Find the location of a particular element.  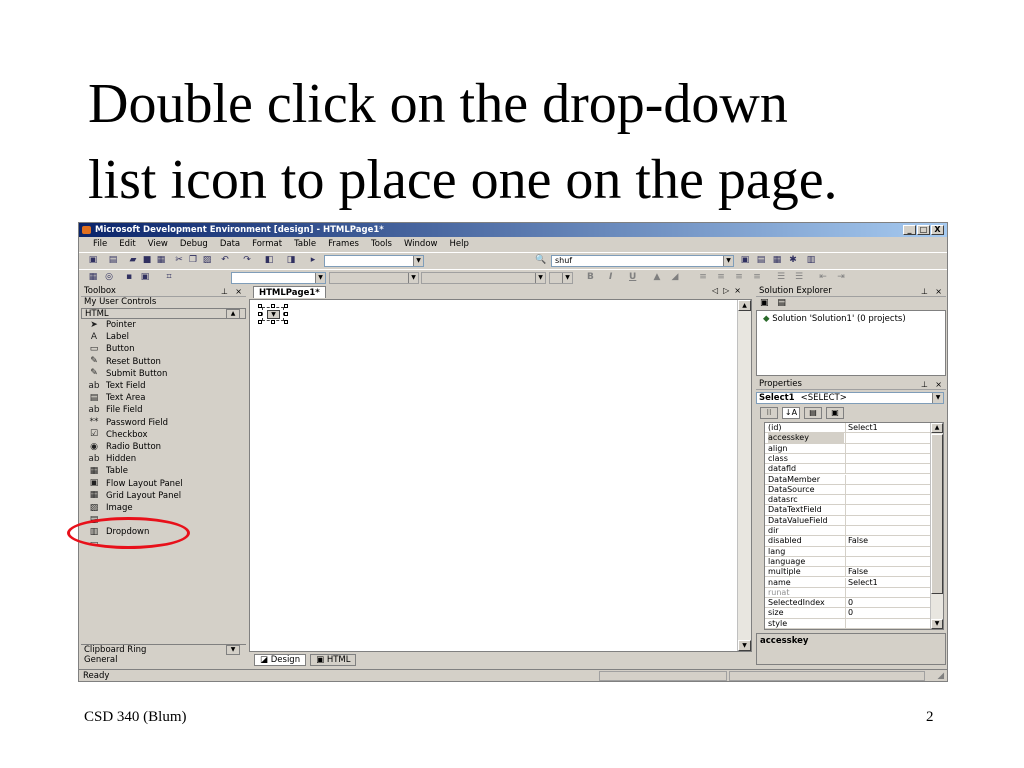

scroll-thumb is located at coordinates (937, 514).